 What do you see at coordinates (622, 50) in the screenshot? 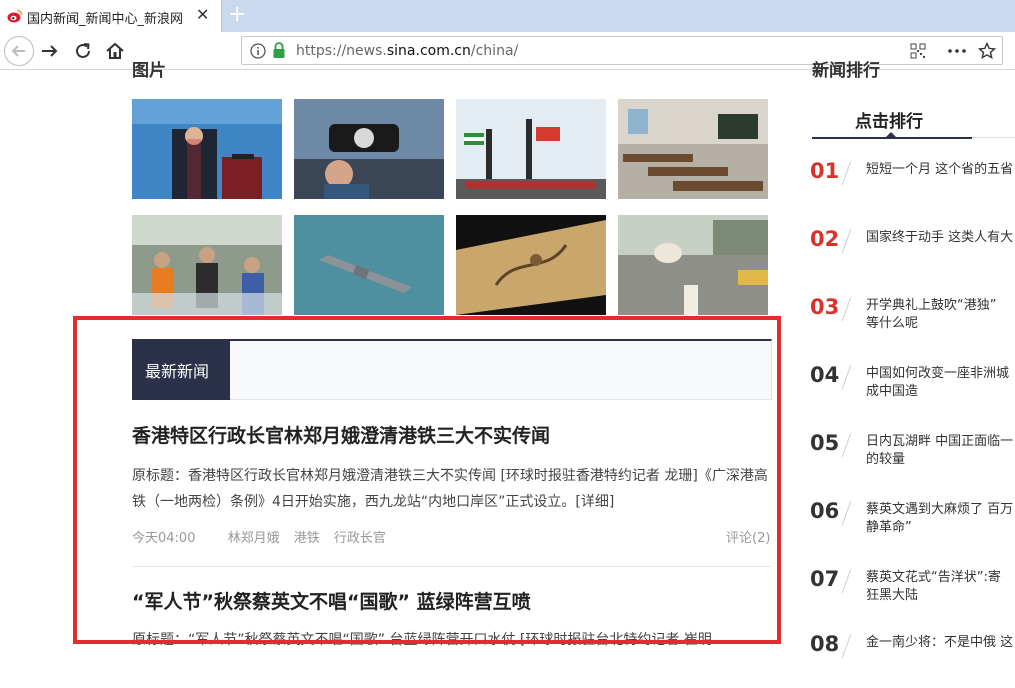
I see `address-bar: https://news.sina.com.cn/china/` at bounding box center [622, 50].